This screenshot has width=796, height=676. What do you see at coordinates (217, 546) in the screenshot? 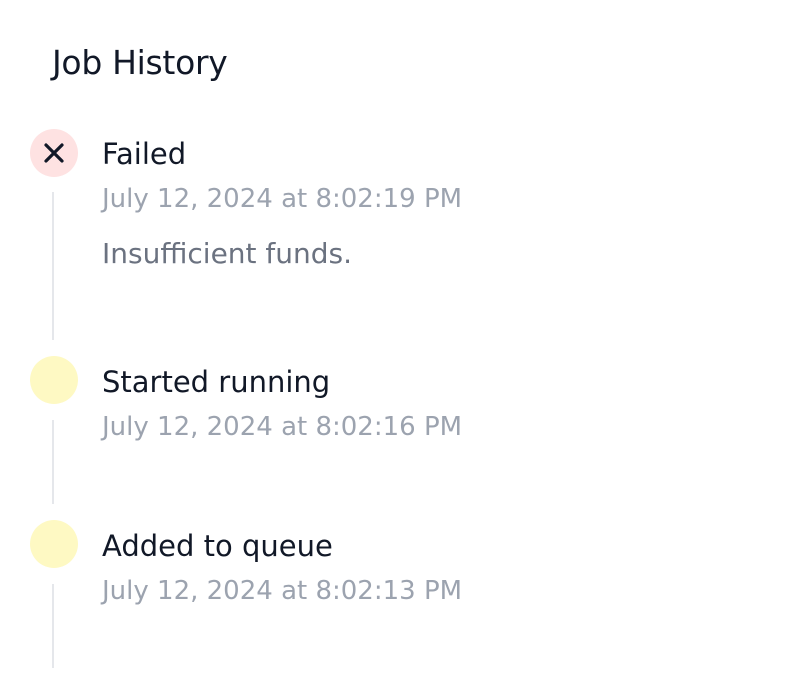
I see `event-title: Added to queue` at bounding box center [217, 546].